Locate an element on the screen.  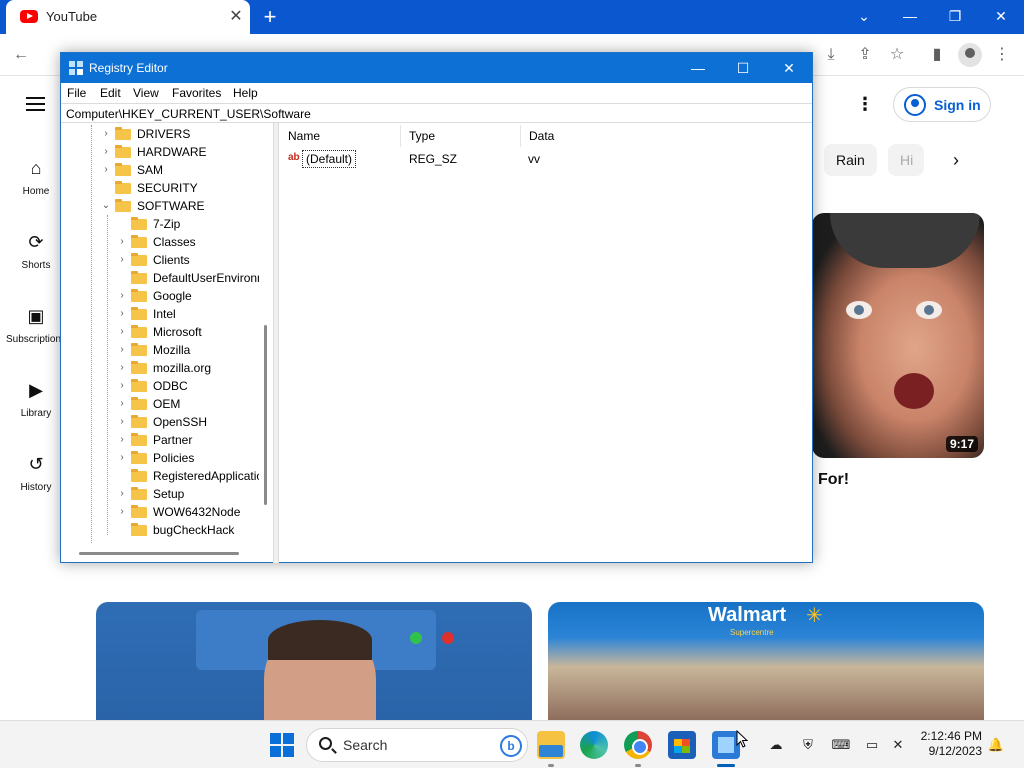
video-title: For! is located at coordinates (833, 480).